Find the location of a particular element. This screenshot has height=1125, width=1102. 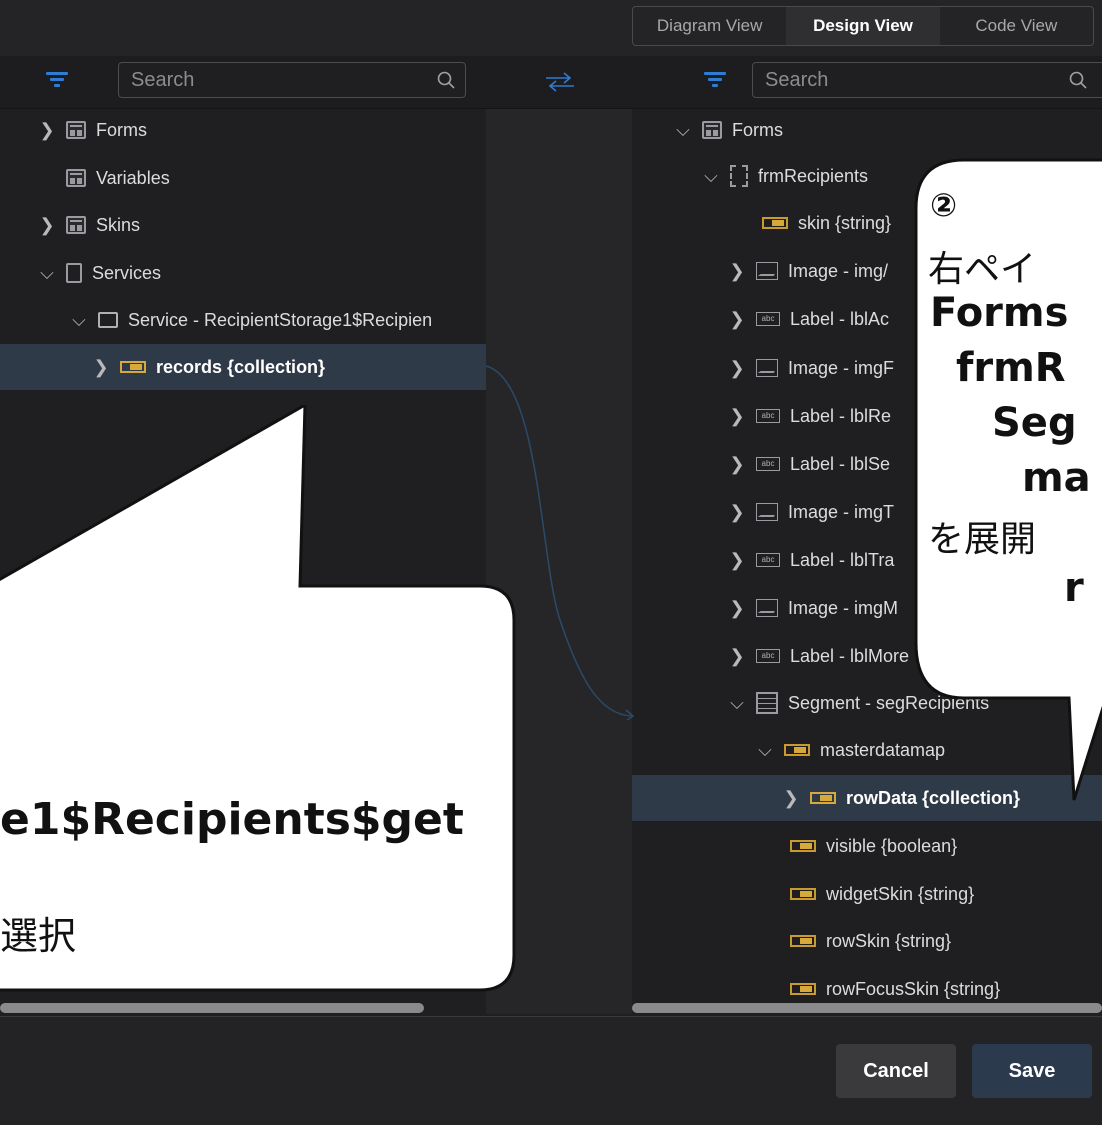

tree-item-forms: ❯ Forms is located at coordinates (93, 130).